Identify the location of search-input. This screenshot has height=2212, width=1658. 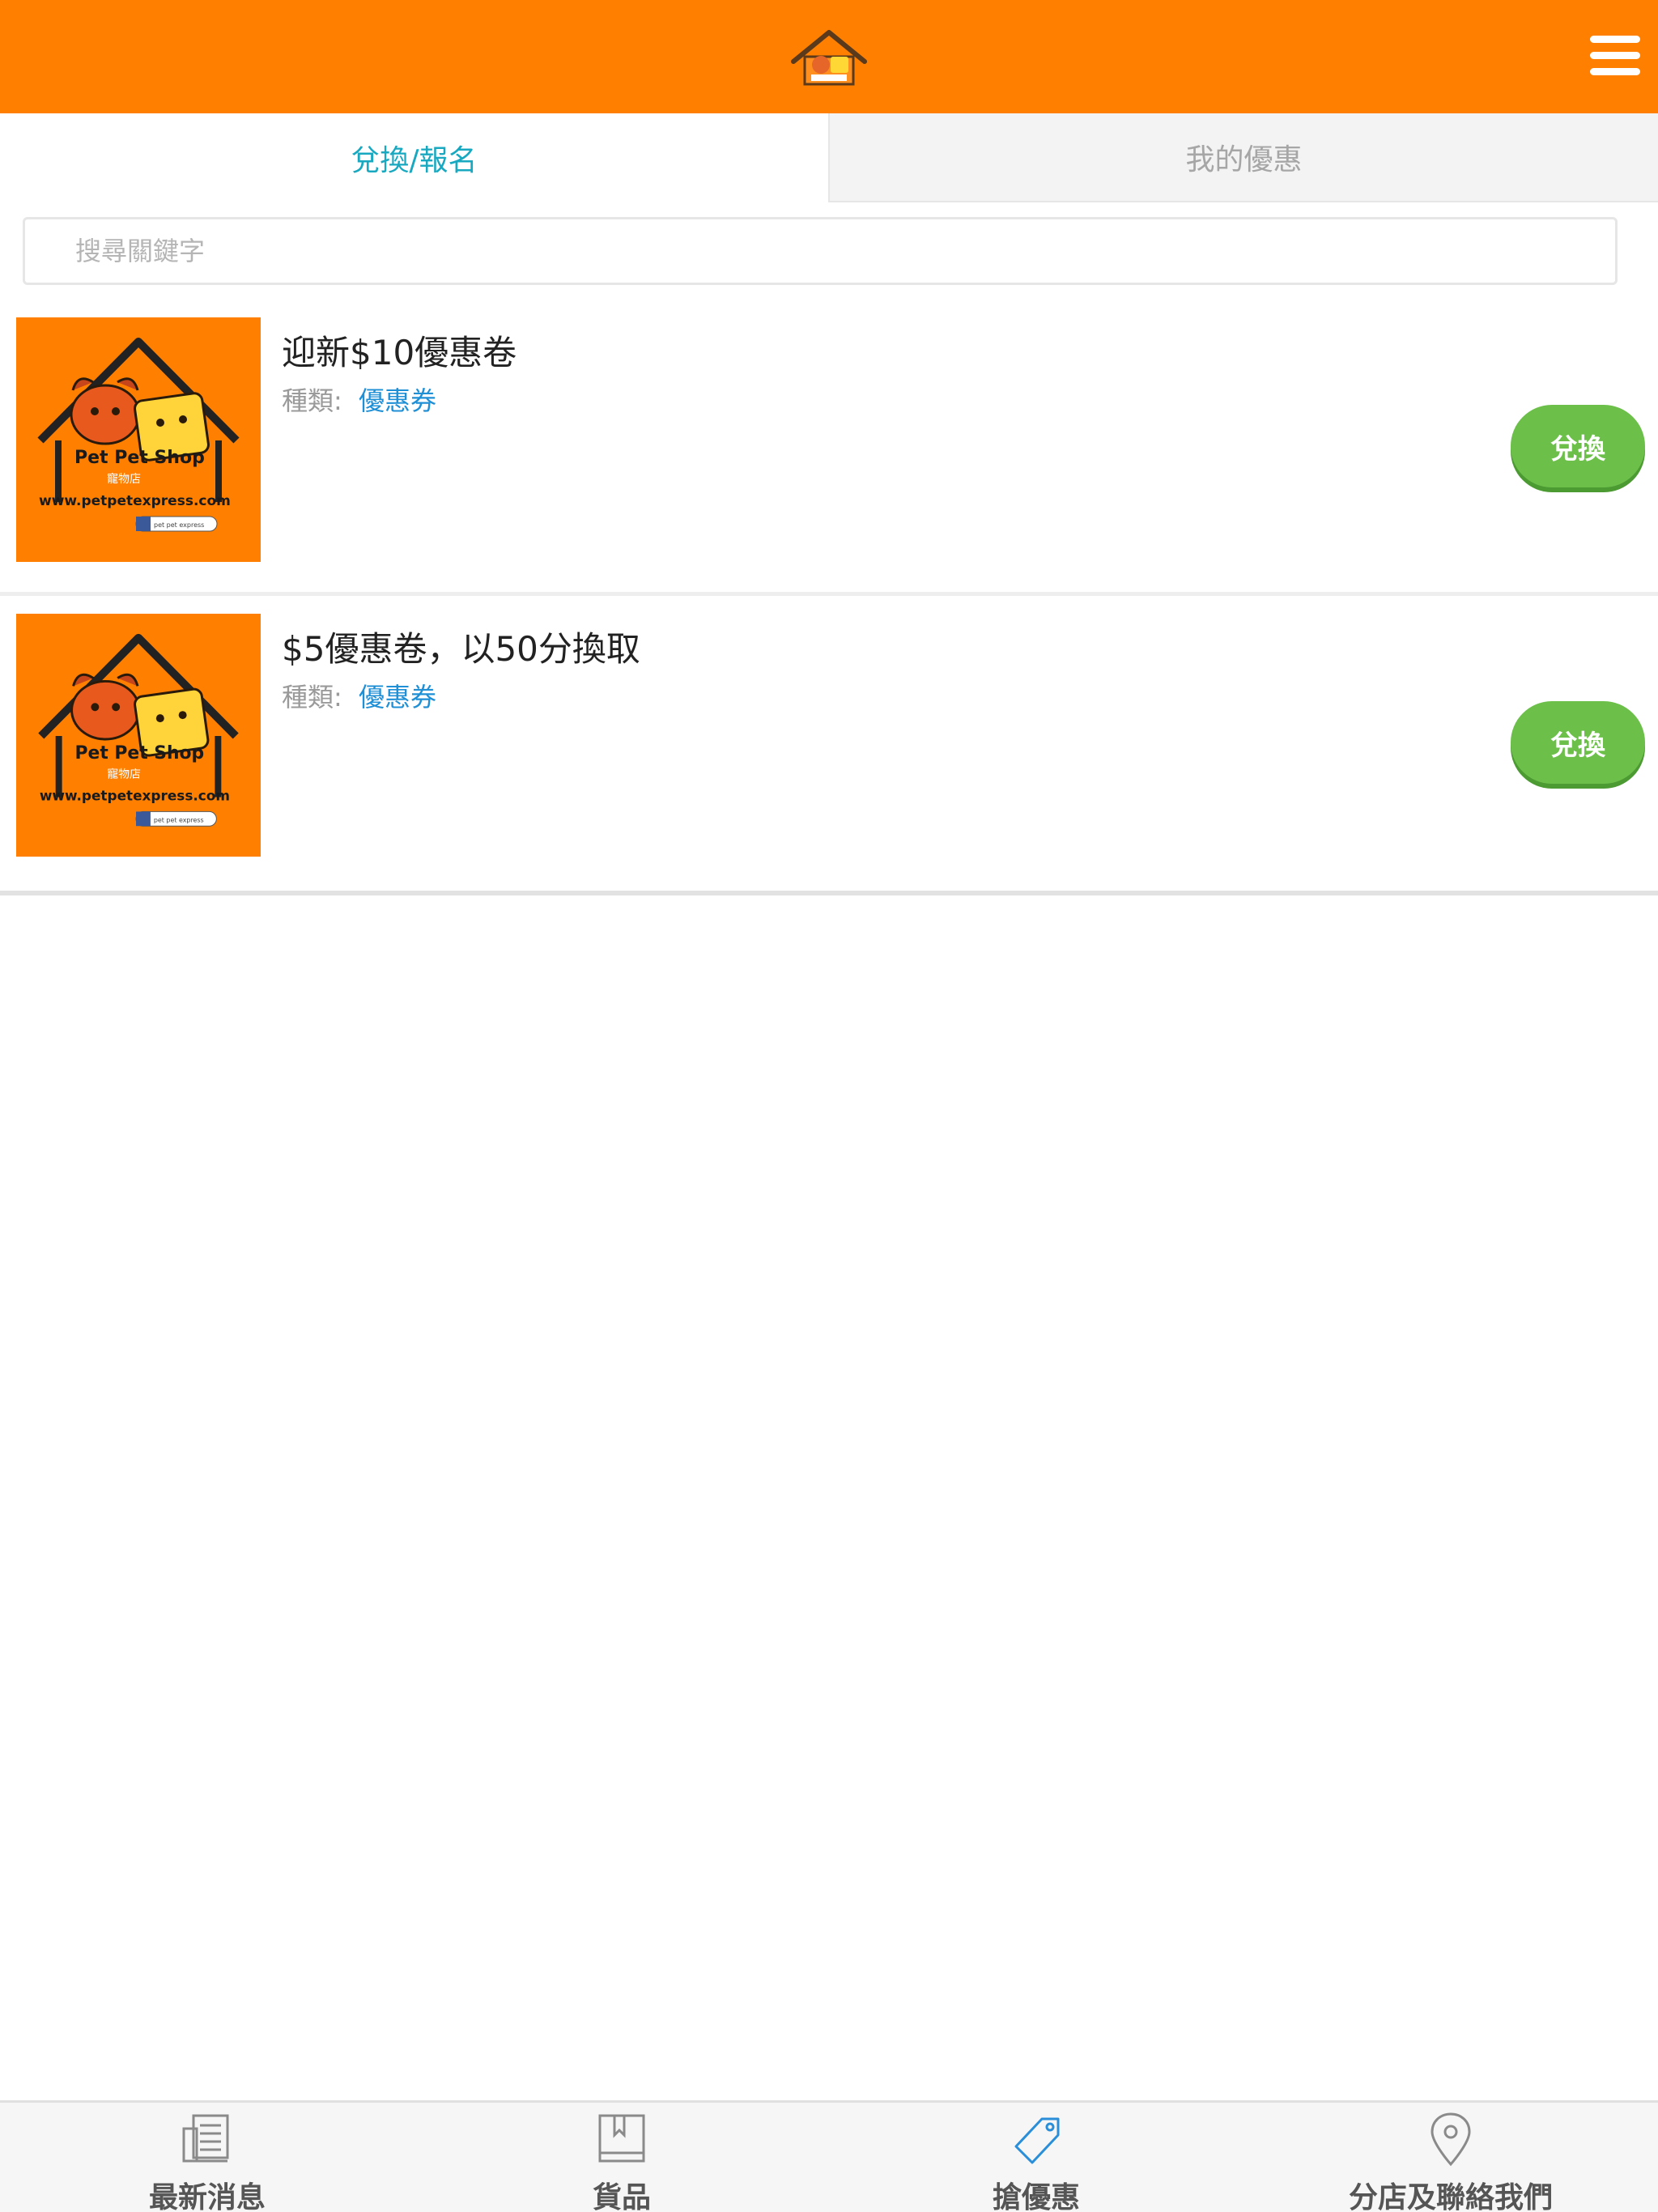
(820, 251).